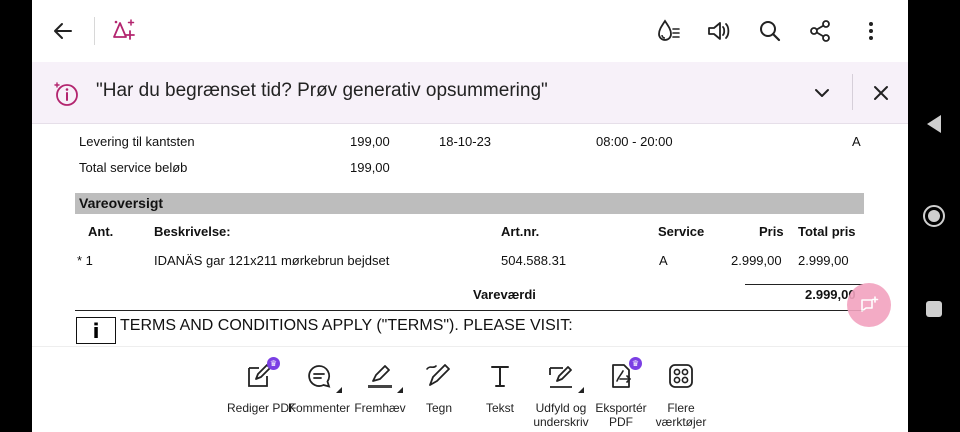 This screenshot has height=432, width=960. Describe the element at coordinates (384, 377) in the screenshot. I see `highlight-icon` at that location.